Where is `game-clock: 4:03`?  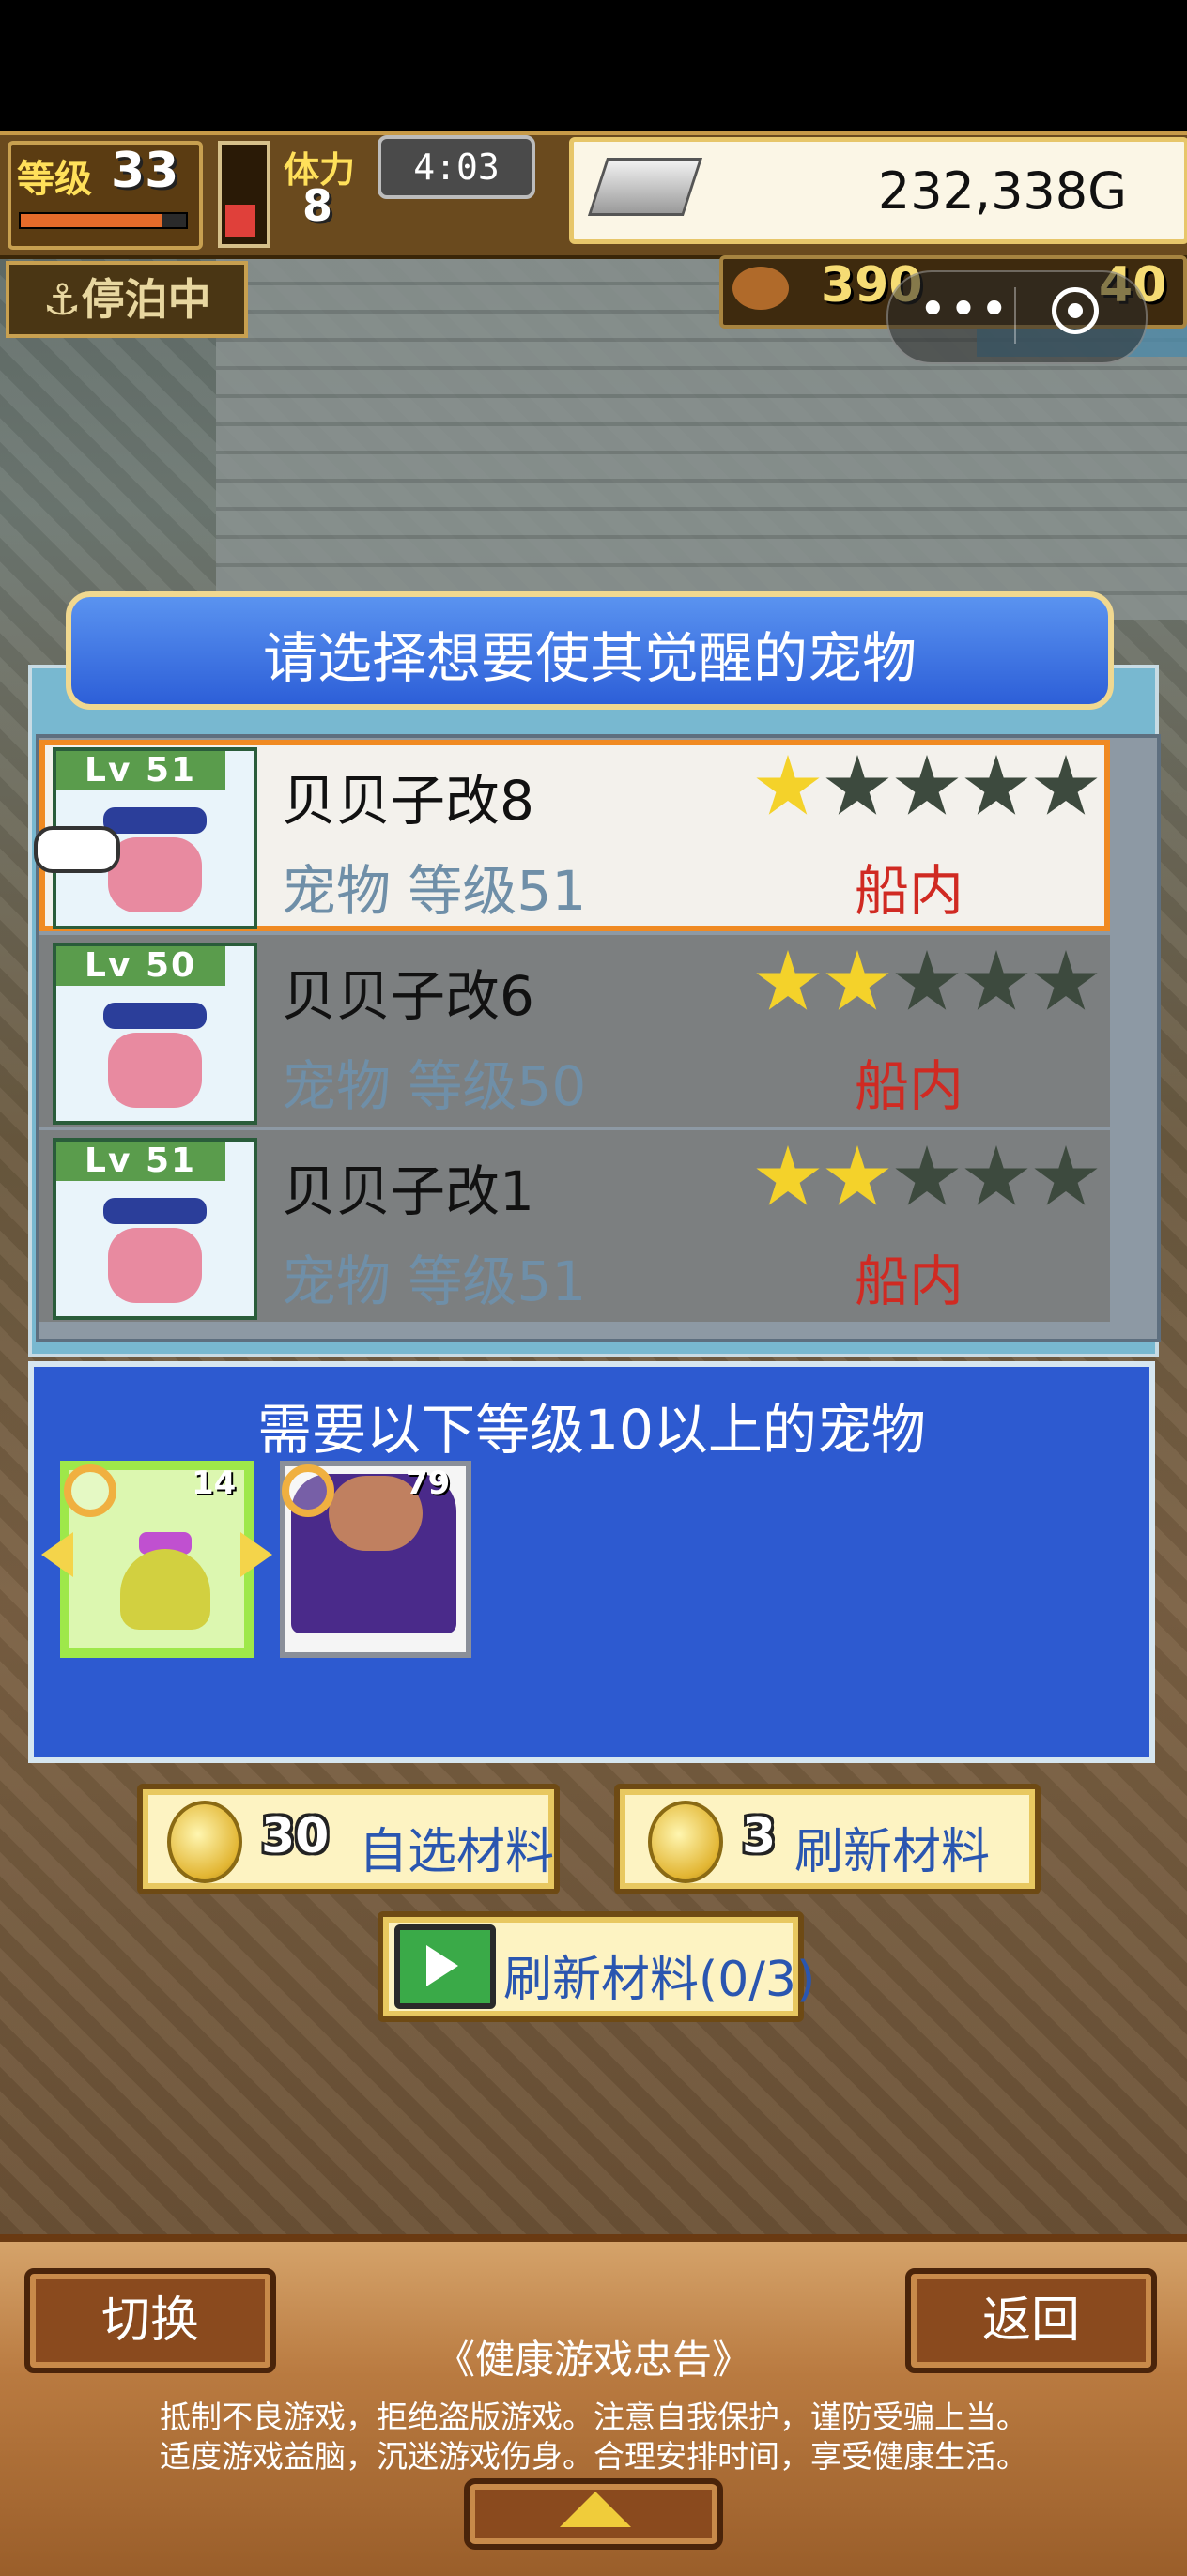
game-clock: 4:03 is located at coordinates (456, 167).